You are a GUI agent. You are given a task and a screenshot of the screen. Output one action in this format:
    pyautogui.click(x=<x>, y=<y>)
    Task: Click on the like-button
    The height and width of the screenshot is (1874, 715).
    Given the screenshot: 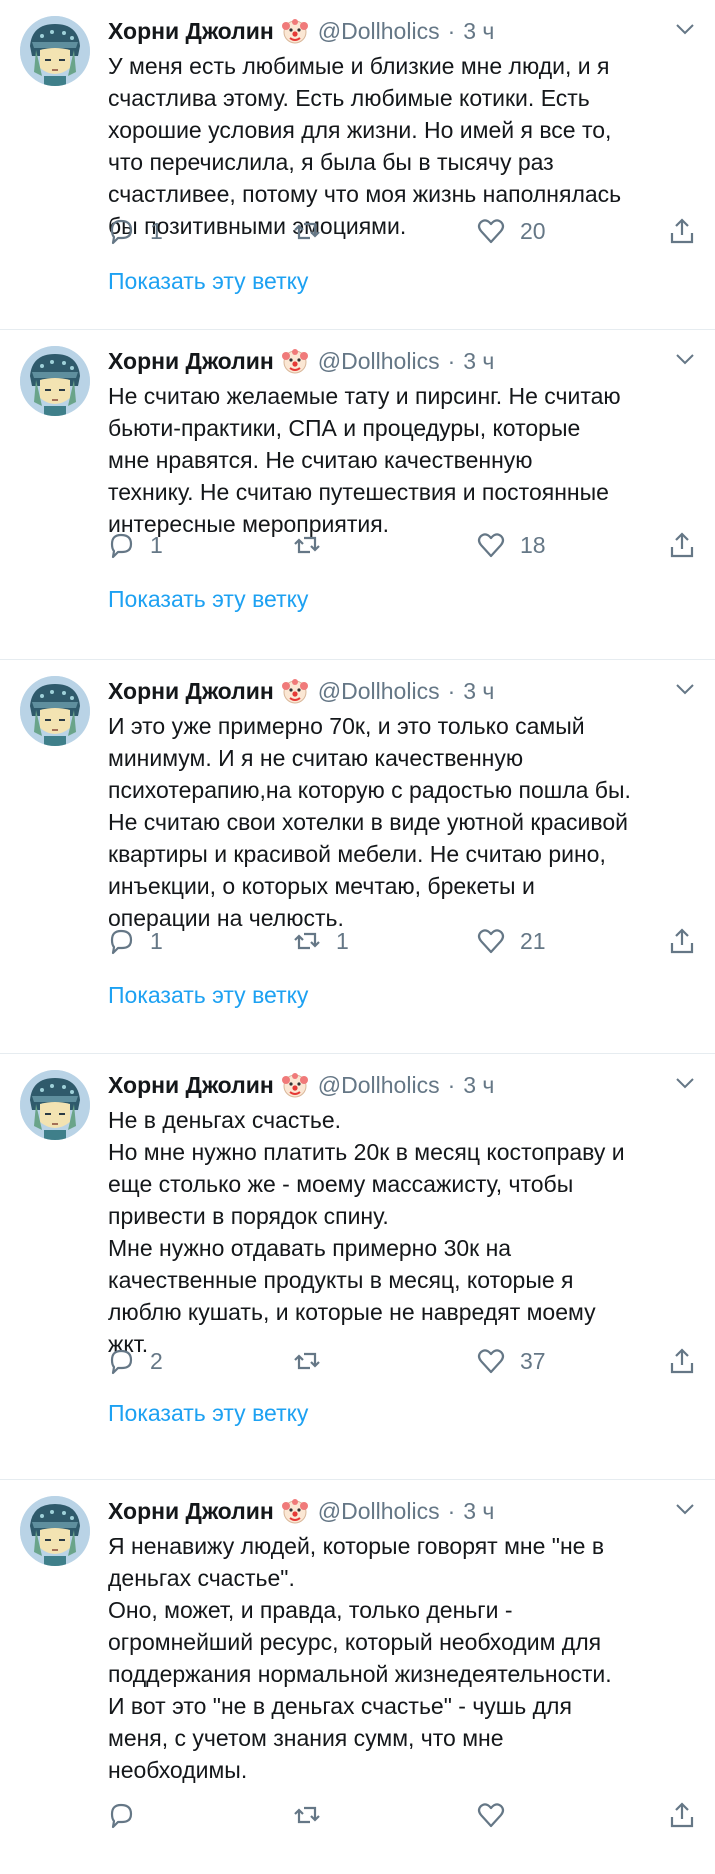 What is the action you would take?
    pyautogui.click(x=498, y=1815)
    